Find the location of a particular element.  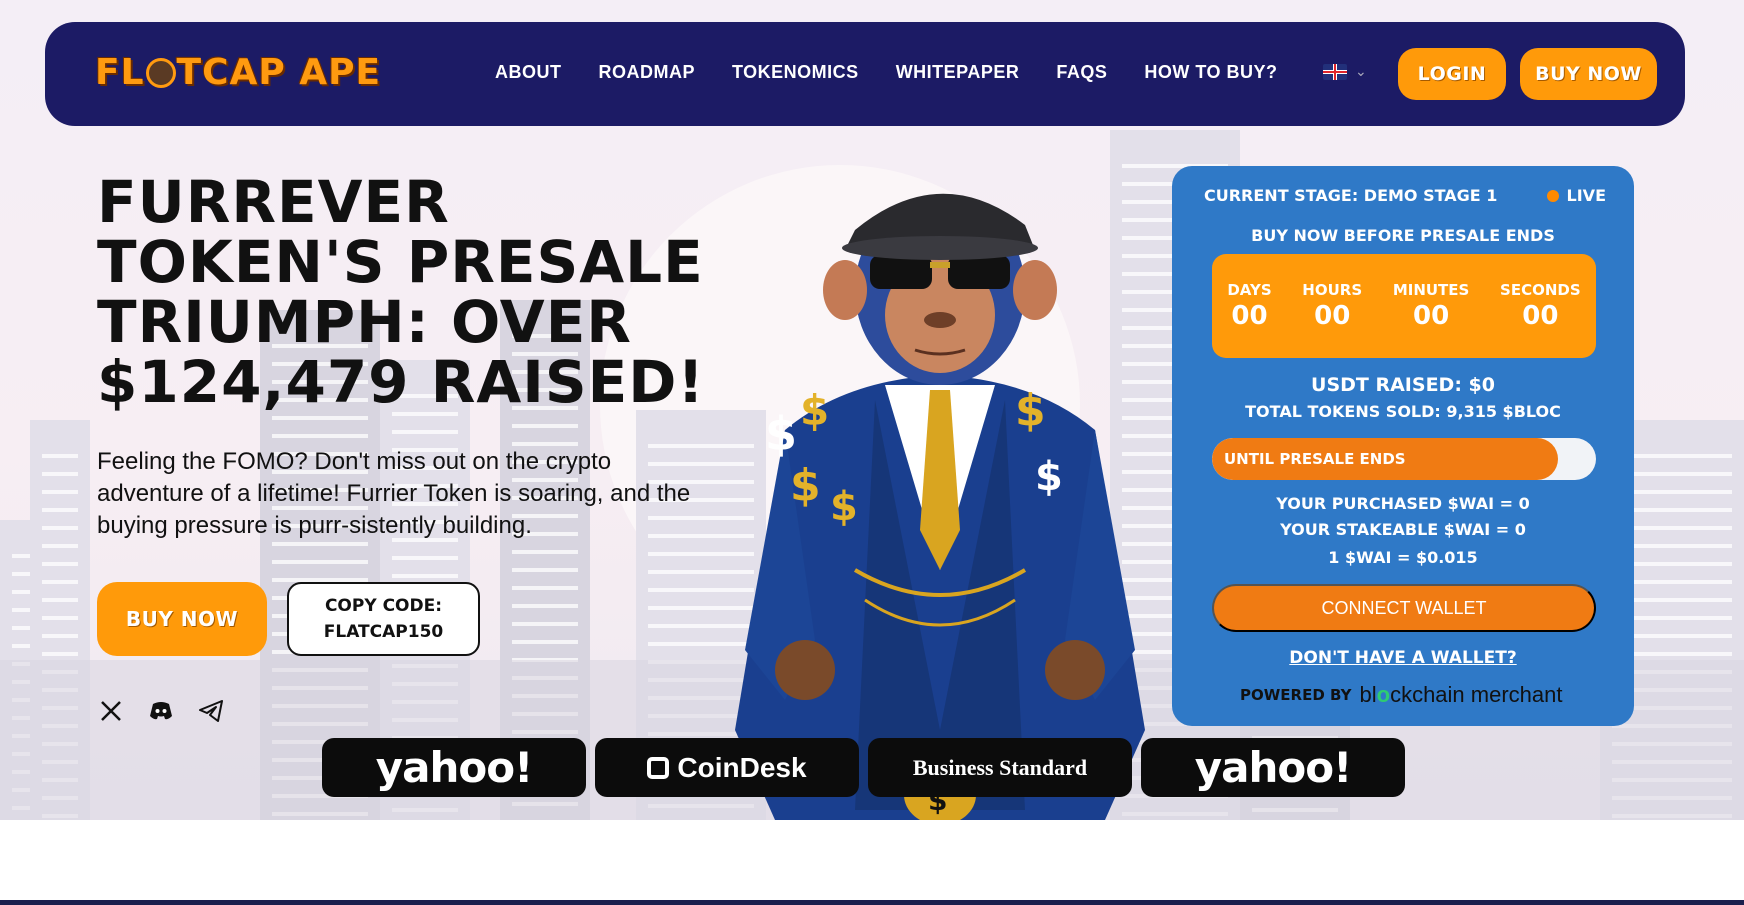

days-value: 00 is located at coordinates (1249, 316).